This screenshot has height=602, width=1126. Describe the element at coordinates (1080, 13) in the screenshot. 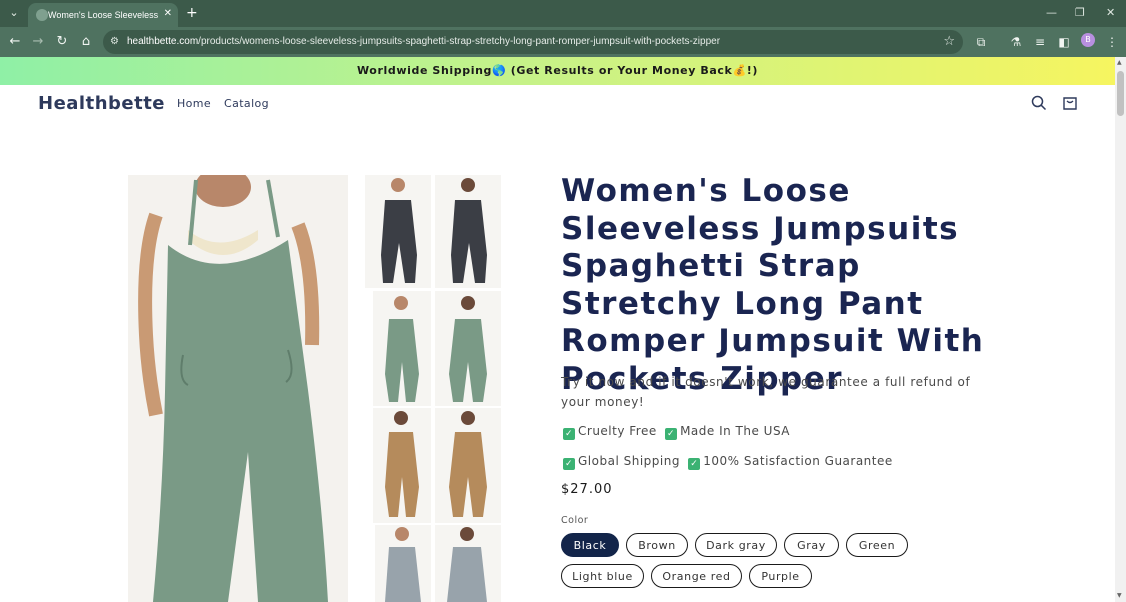

I see `restore-icon: ❐` at that location.